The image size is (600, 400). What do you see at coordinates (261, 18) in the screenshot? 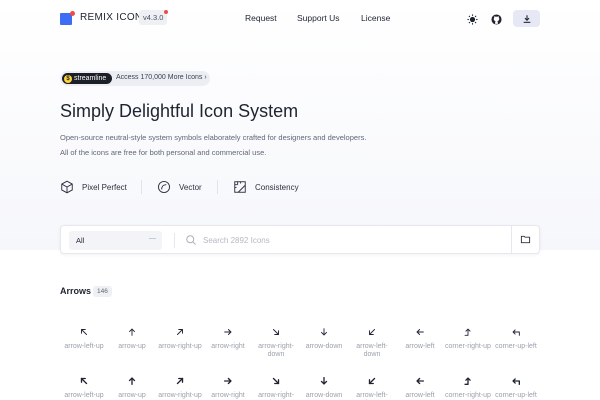
I see `nav-request: Request` at bounding box center [261, 18].